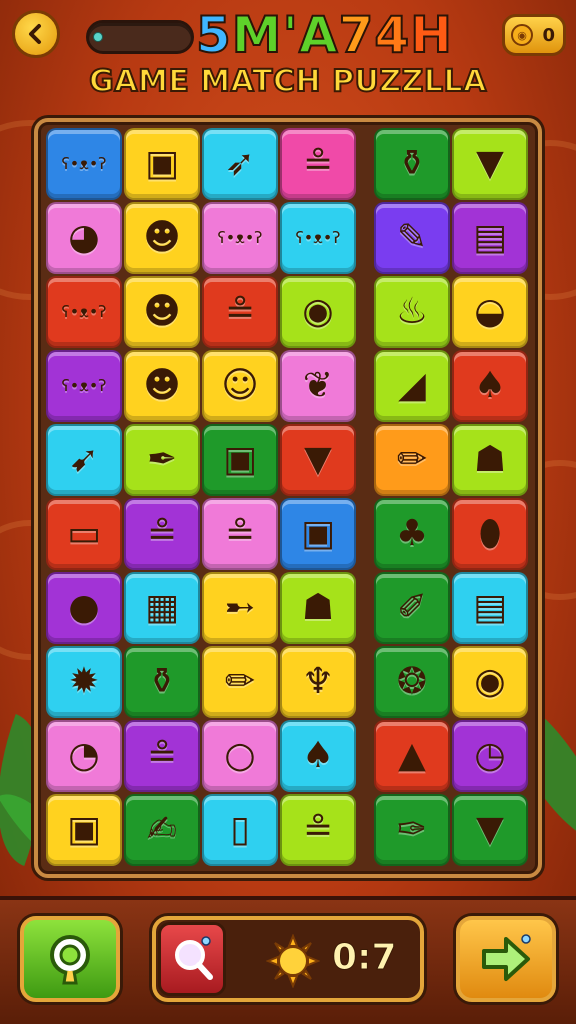  I want to click on board-tile: ⬮, so click(490, 534).